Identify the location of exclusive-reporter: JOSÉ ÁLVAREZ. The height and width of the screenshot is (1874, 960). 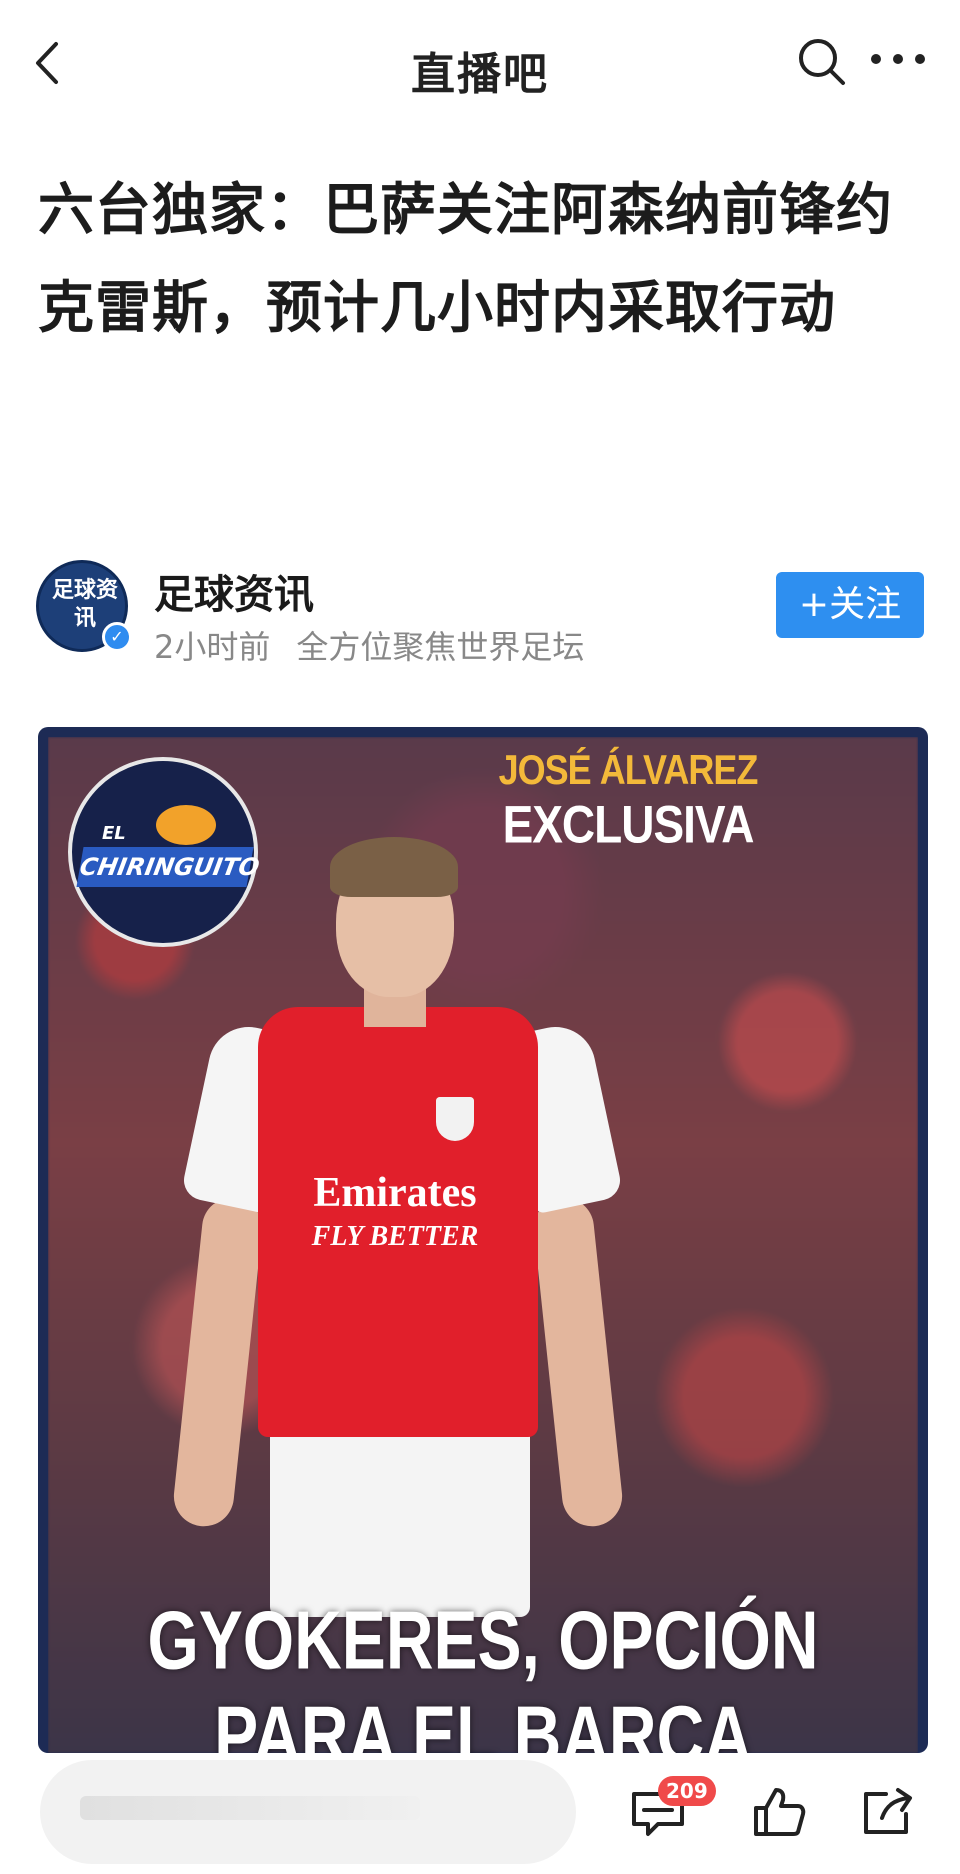
(628, 769).